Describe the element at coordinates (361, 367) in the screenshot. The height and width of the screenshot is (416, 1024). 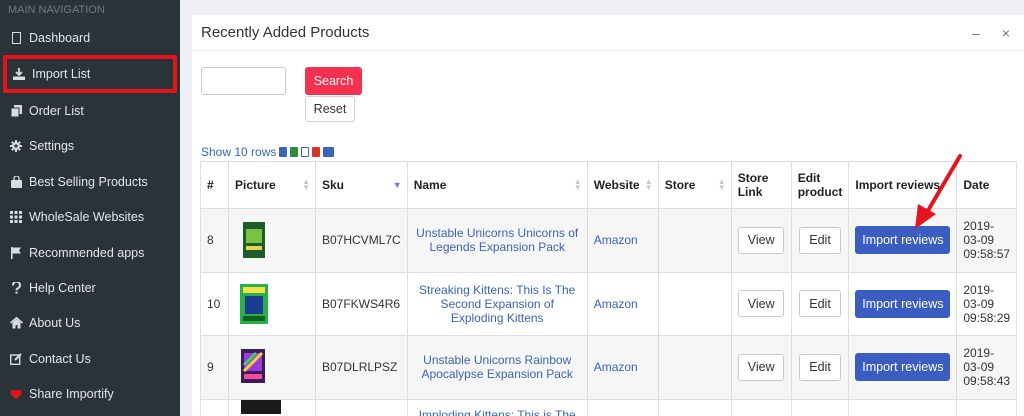
I see `sku-cell: B07DLRLPSZ` at that location.